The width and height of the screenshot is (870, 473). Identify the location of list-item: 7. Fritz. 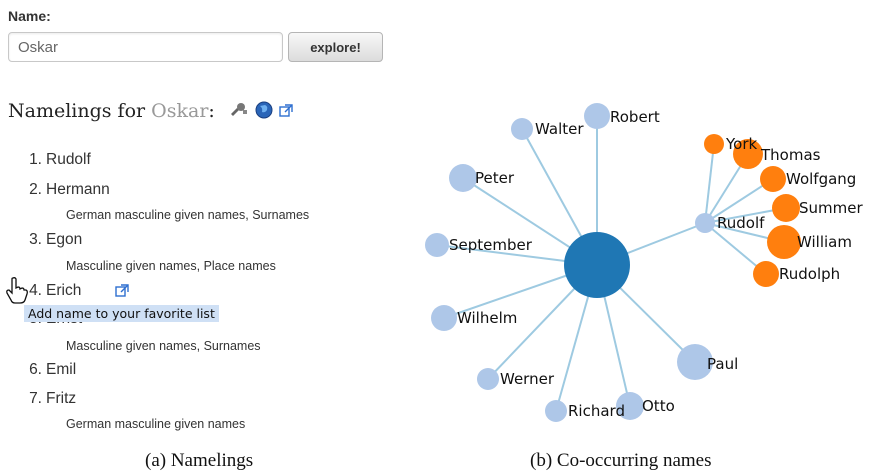
(48, 399).